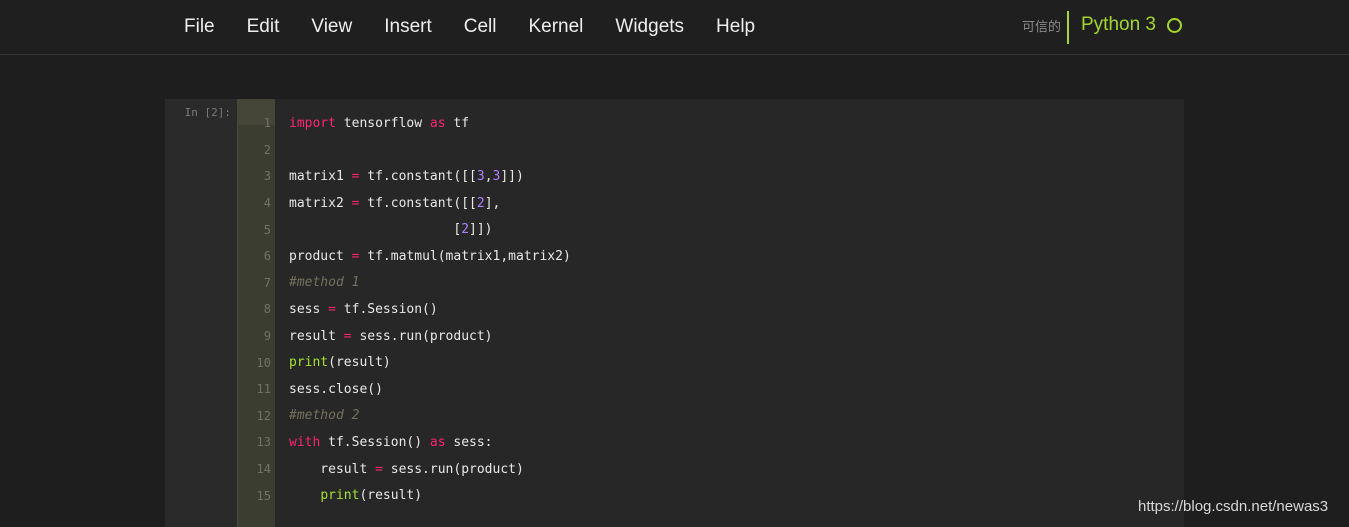 Image resolution: width=1349 pixels, height=527 pixels. What do you see at coordinates (710, 283) in the screenshot?
I see `code-line: 7 #method 1` at bounding box center [710, 283].